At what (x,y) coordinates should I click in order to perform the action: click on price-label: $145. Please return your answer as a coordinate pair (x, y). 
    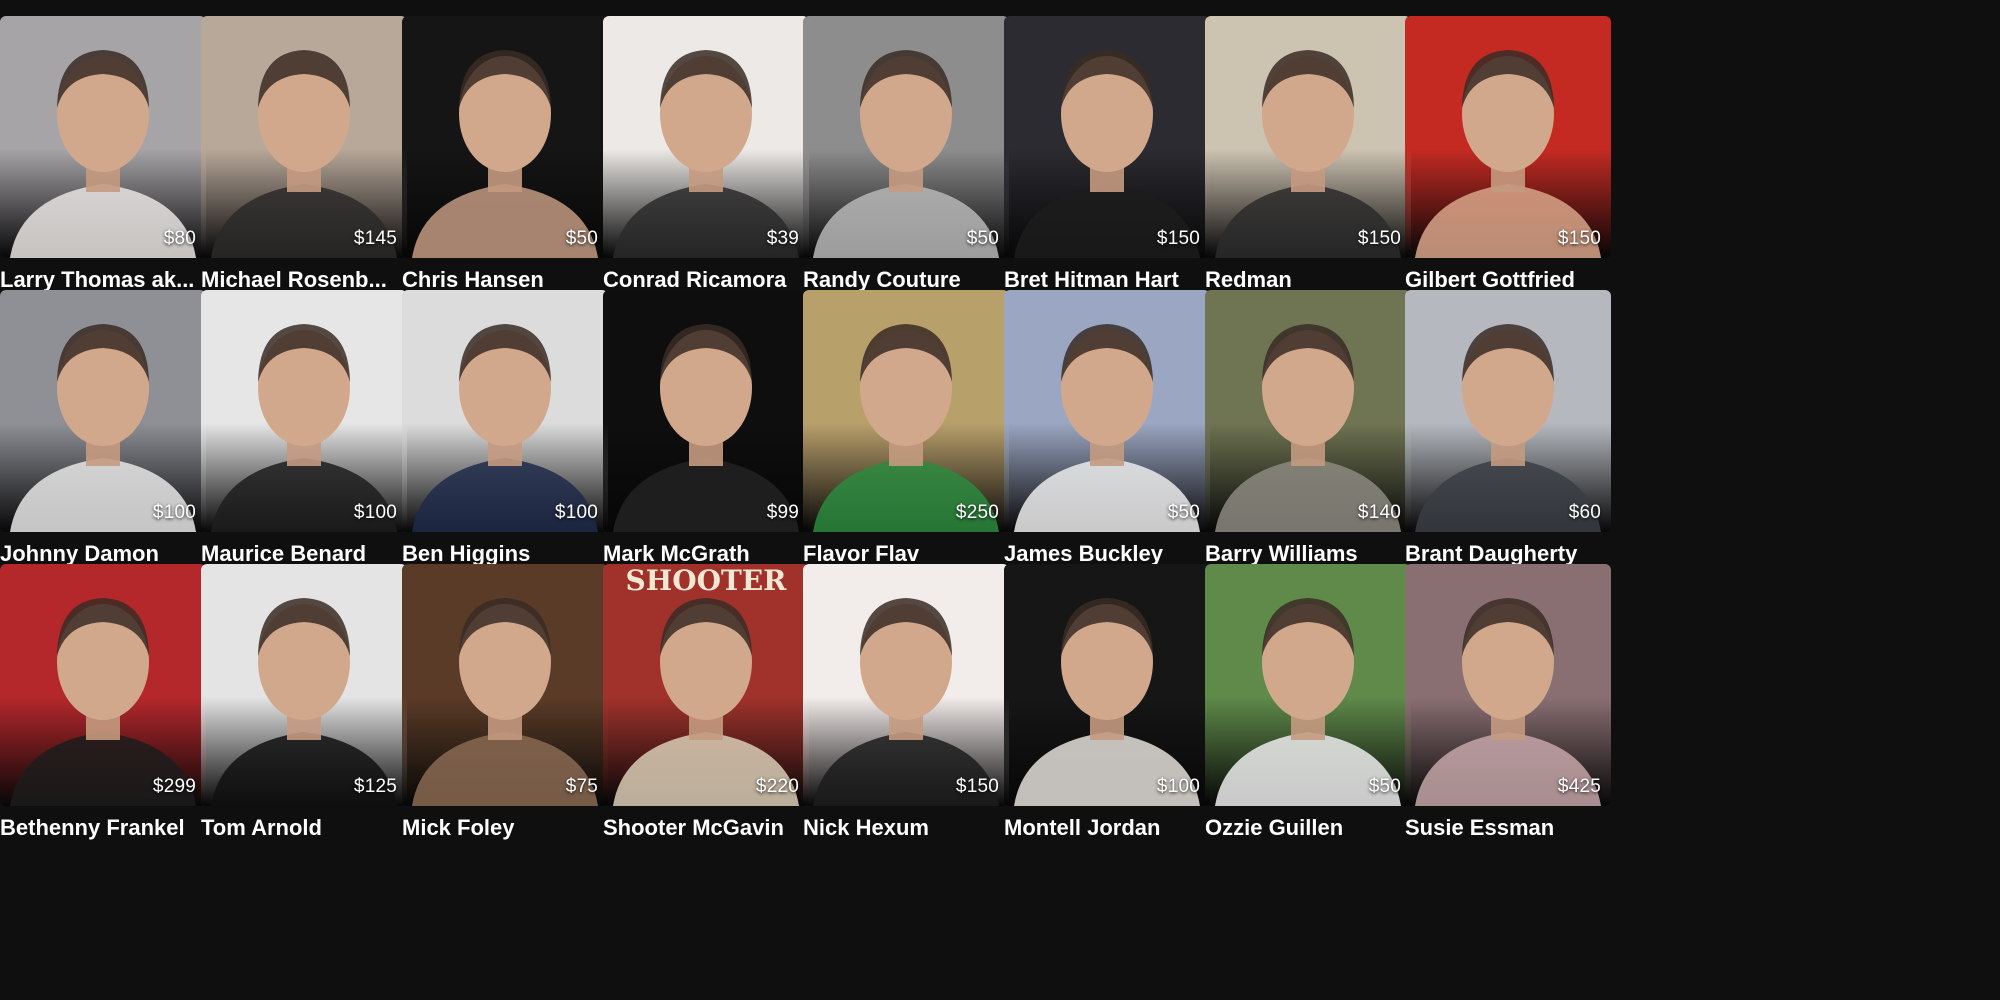
    Looking at the image, I should click on (375, 238).